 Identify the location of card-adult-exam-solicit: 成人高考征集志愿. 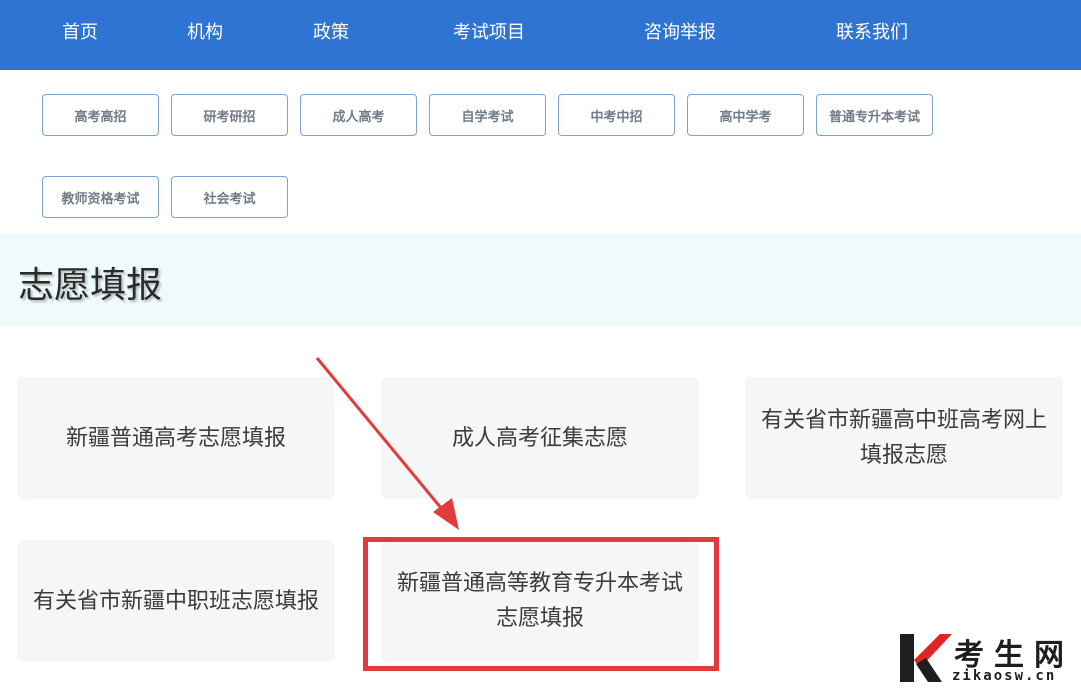
(540, 438).